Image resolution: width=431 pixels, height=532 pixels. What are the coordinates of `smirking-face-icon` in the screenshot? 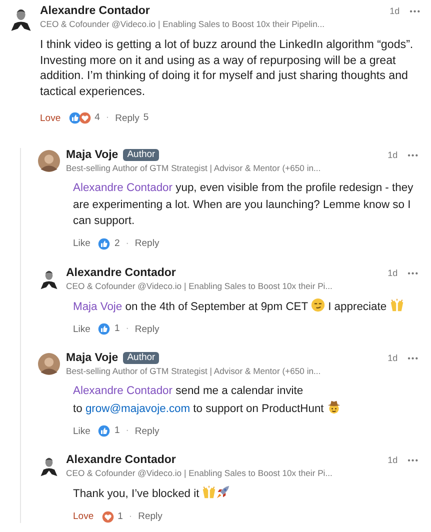 It's located at (317, 305).